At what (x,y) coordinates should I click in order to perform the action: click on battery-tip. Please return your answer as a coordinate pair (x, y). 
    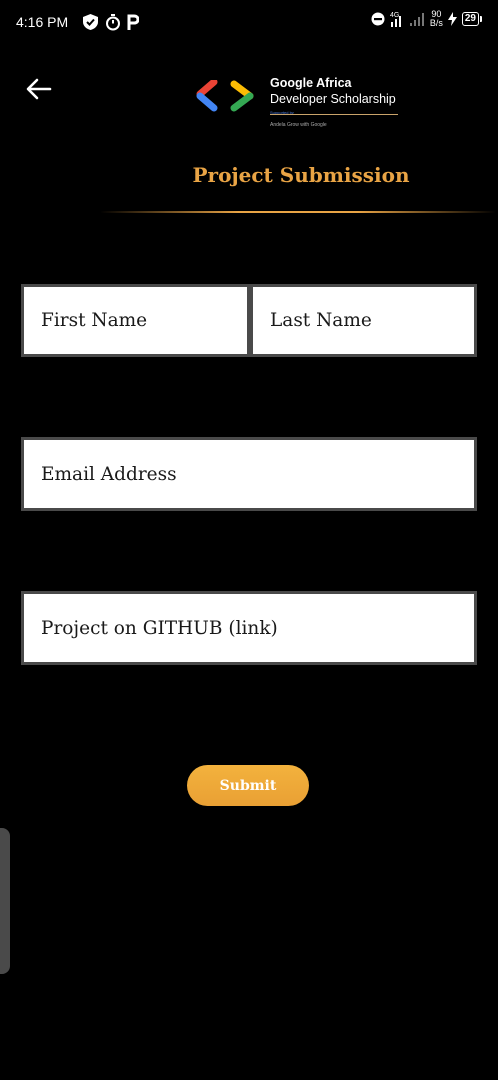
    Looking at the image, I should click on (481, 19).